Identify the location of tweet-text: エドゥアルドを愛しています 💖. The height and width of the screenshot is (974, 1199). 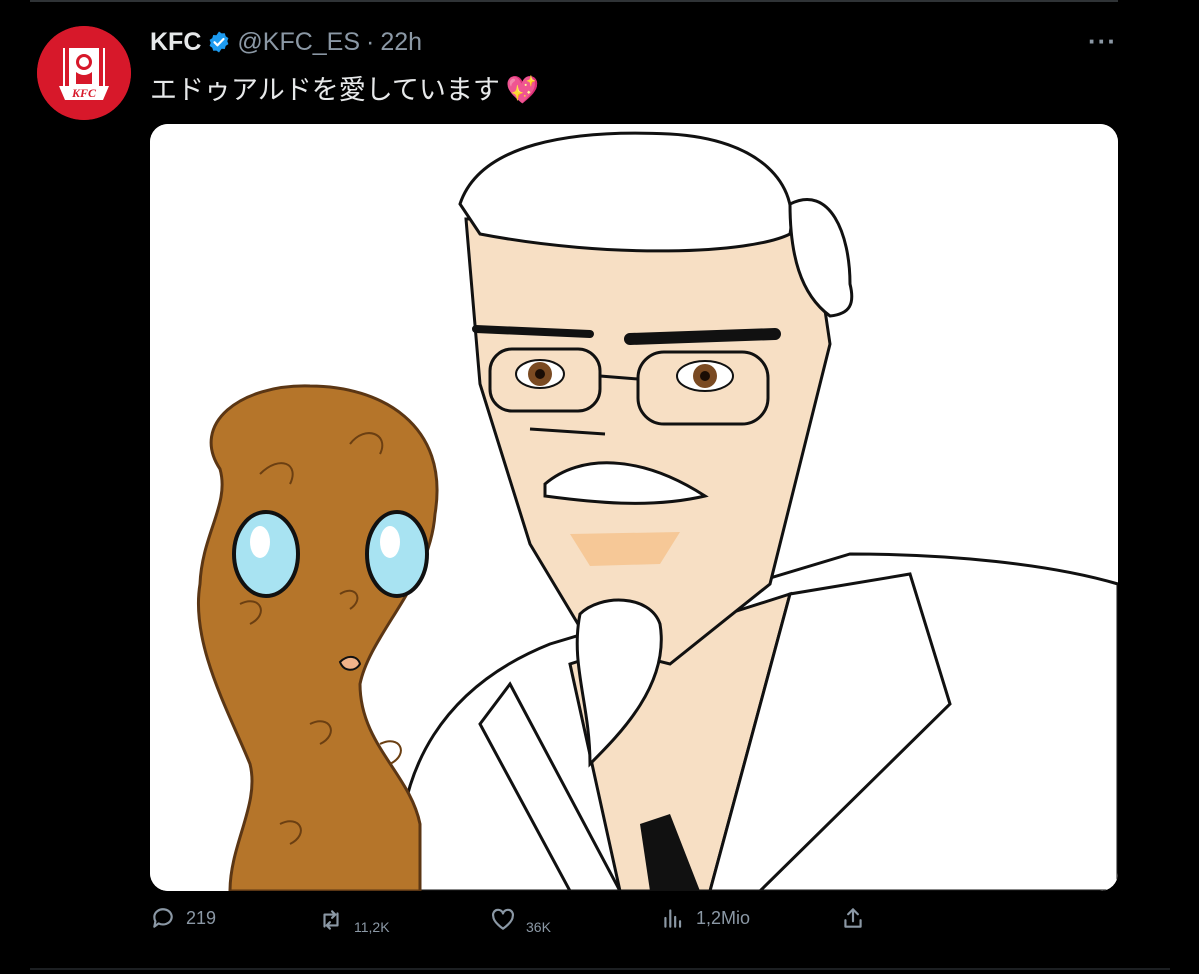
(345, 87).